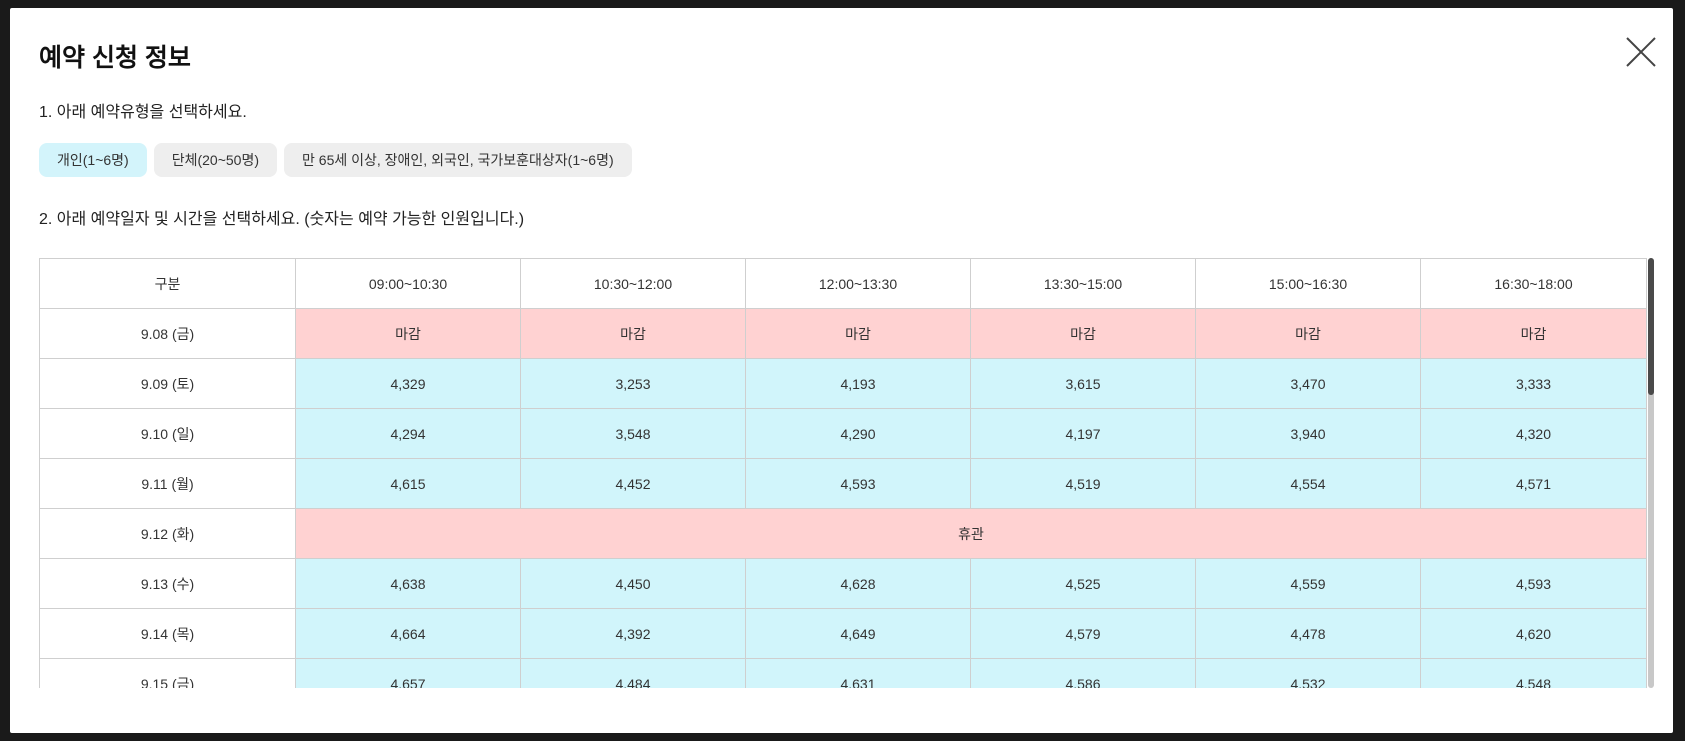 The image size is (1685, 741). I want to click on table-row: 9.10 (일) 4,294 3,548 4,290 4,197 3,940 4,320, so click(843, 433).